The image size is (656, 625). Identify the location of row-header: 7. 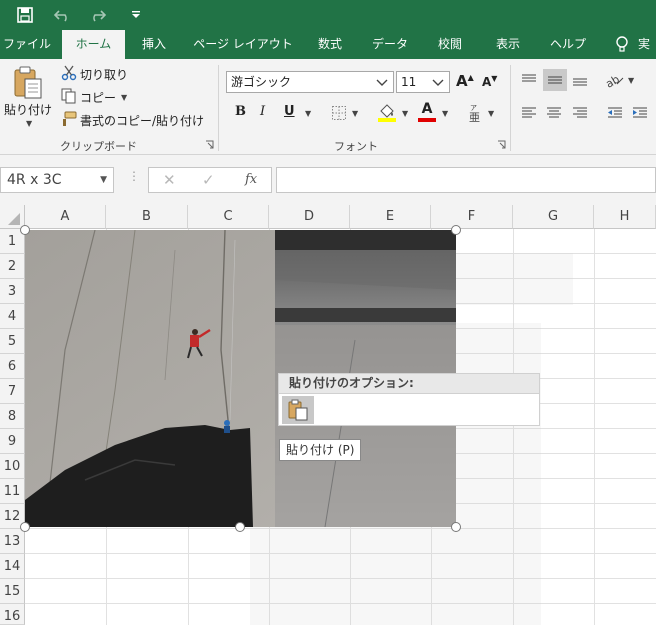
(12, 391).